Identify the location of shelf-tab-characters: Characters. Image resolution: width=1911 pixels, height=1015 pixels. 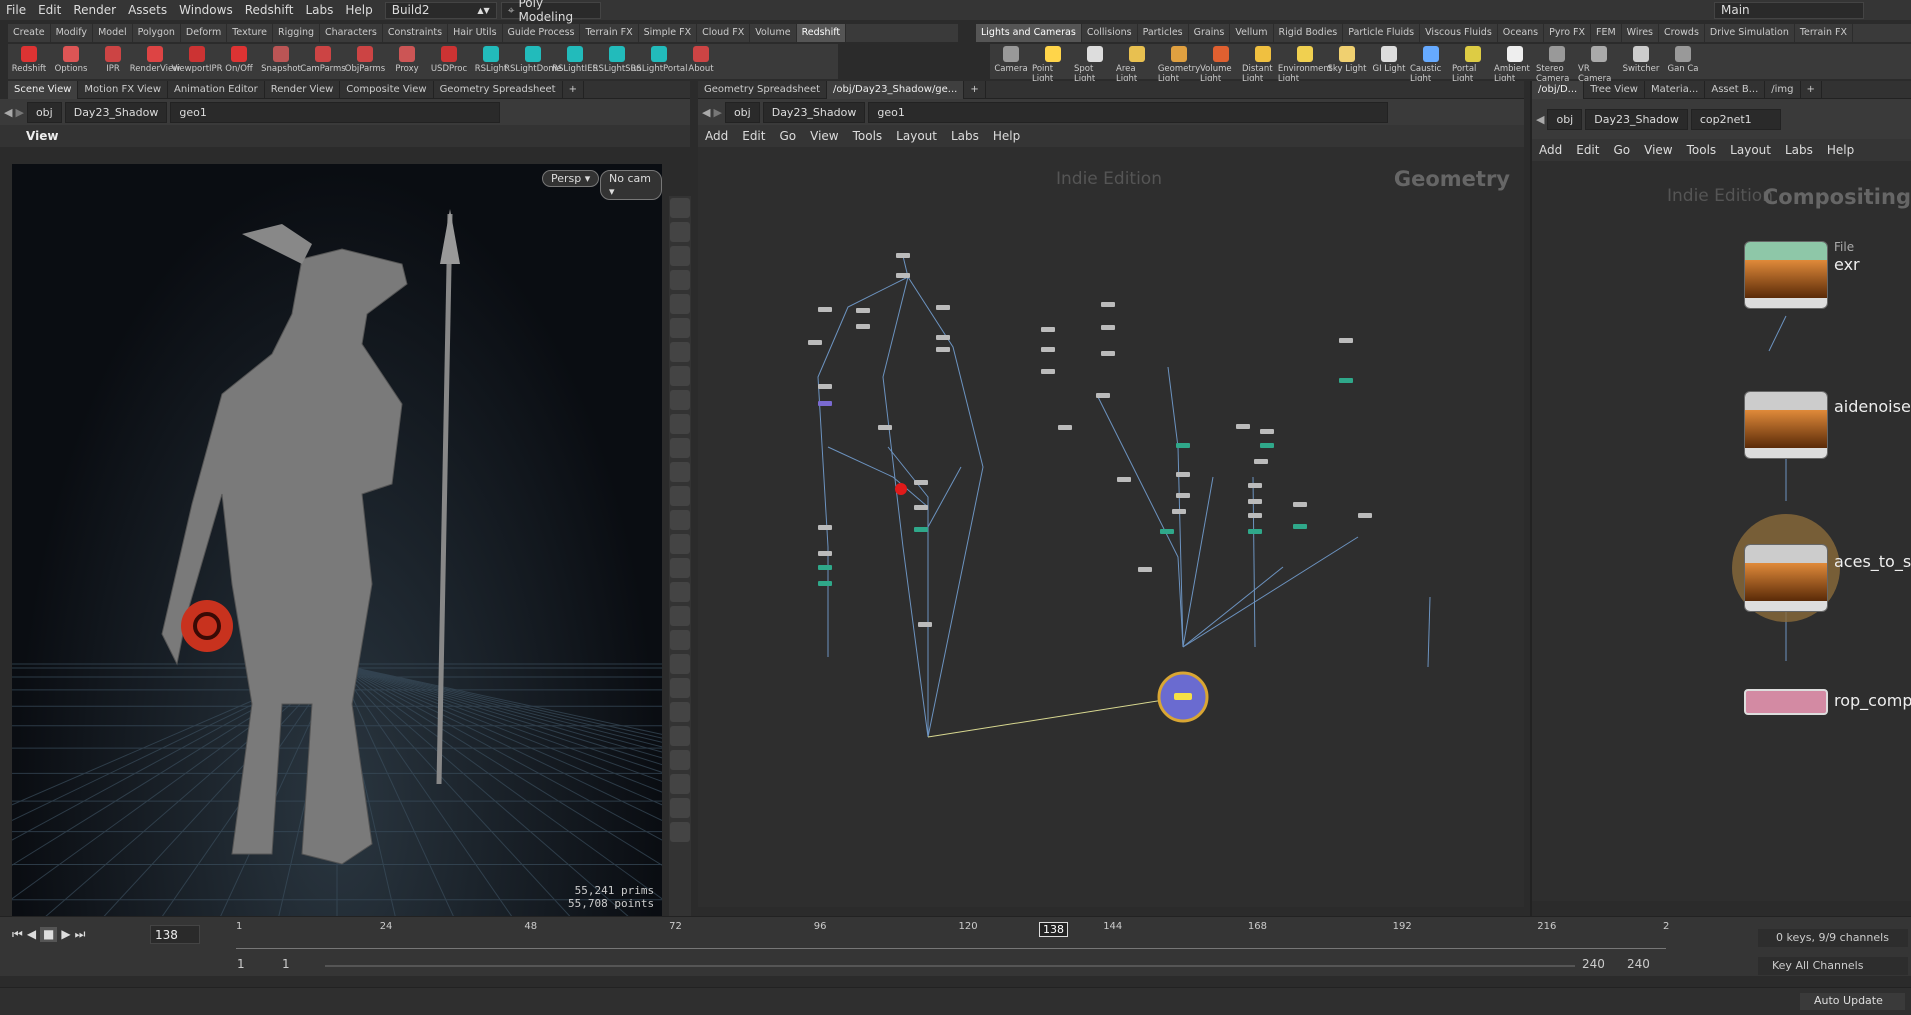
(351, 33).